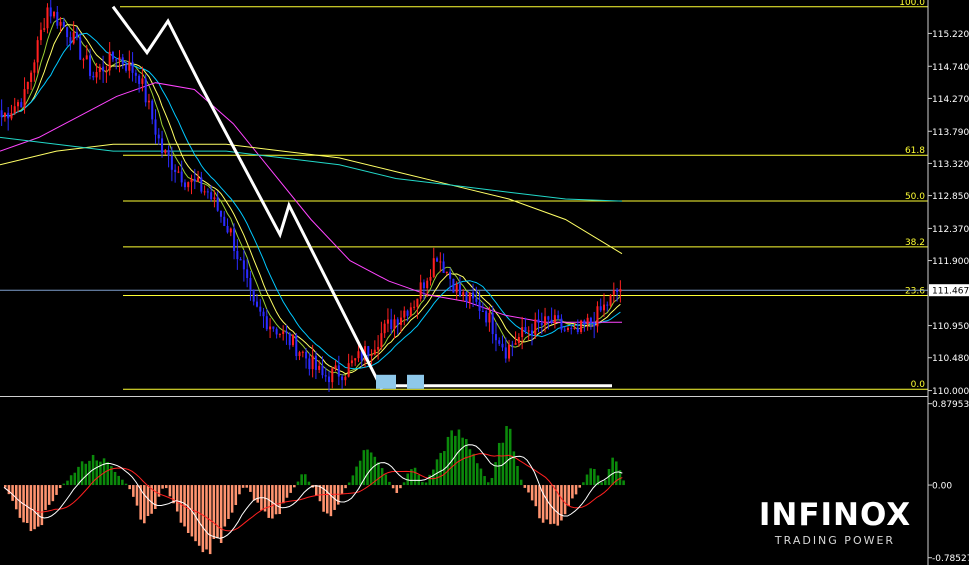  I want to click on price-axis-label: 110.480, so click(950, 359).